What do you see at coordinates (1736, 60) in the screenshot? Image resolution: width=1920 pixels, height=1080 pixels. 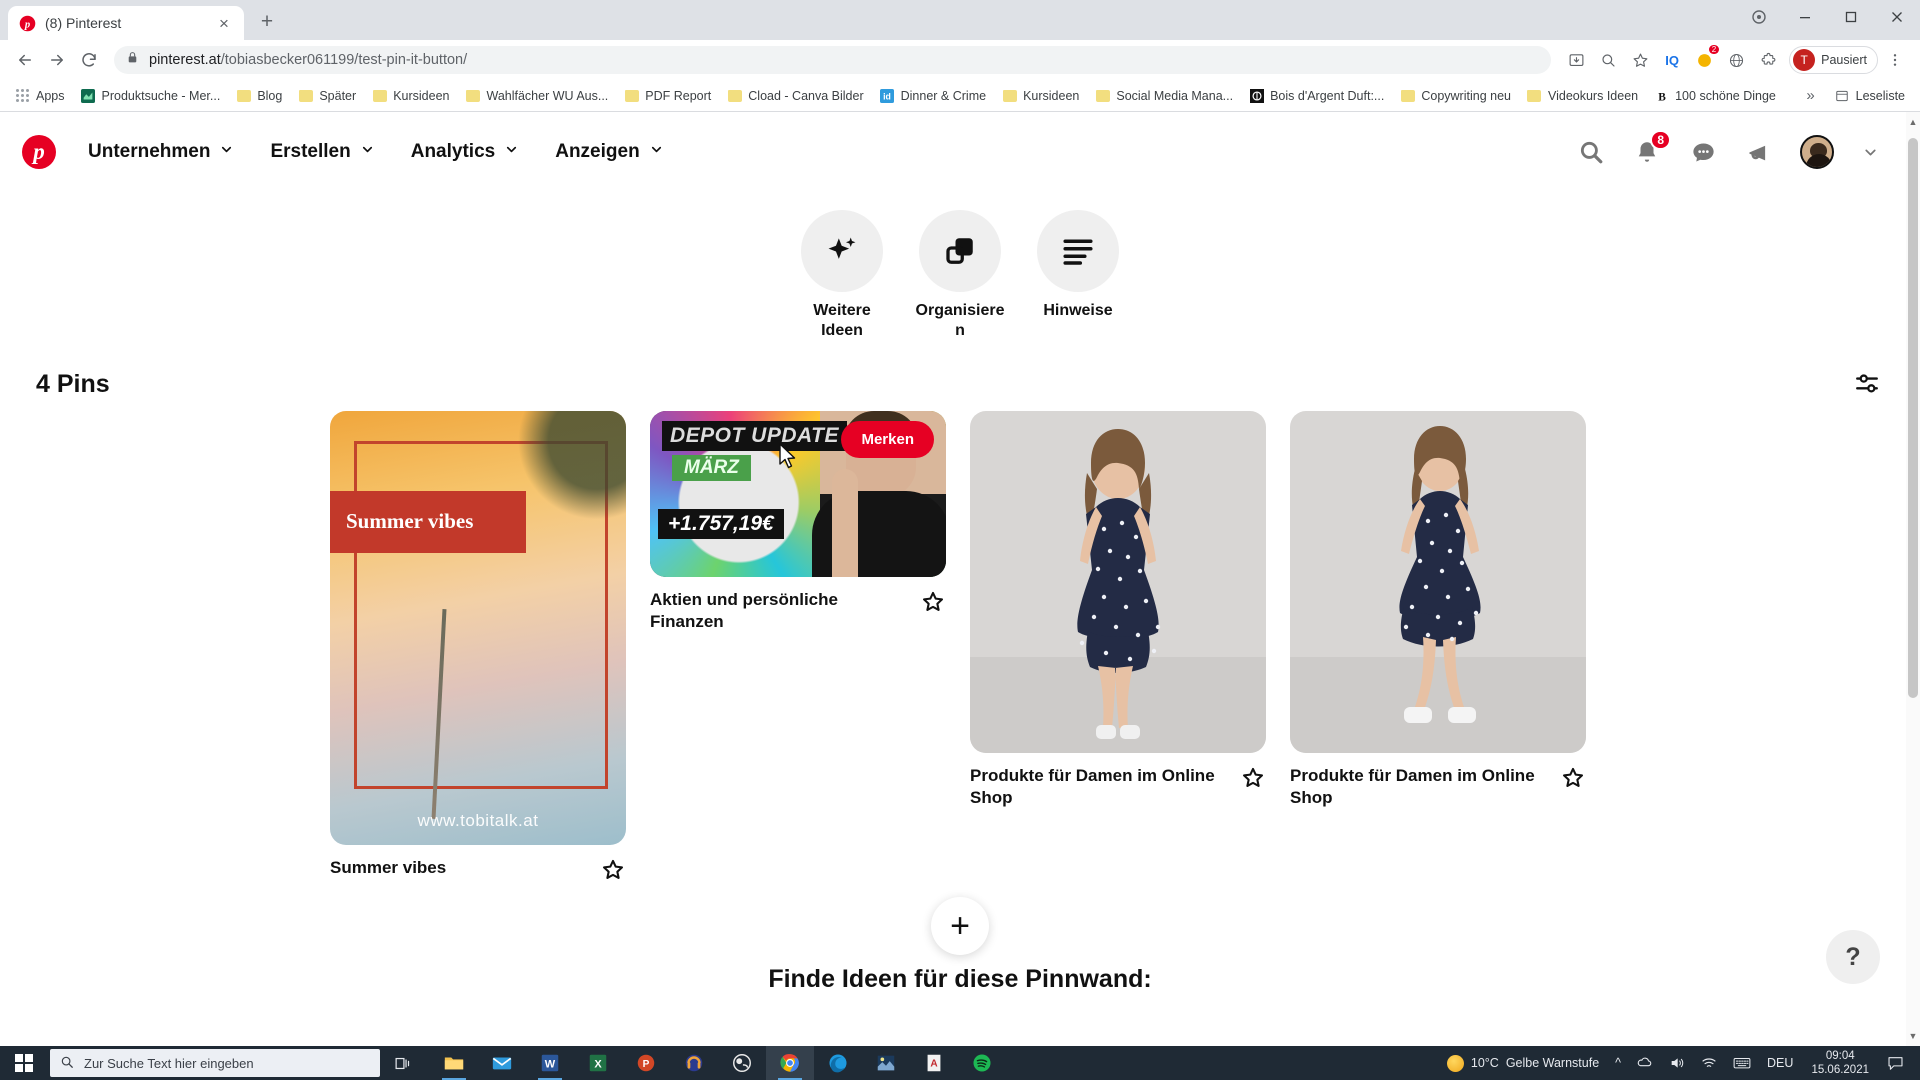 I see `globe-icon` at bounding box center [1736, 60].